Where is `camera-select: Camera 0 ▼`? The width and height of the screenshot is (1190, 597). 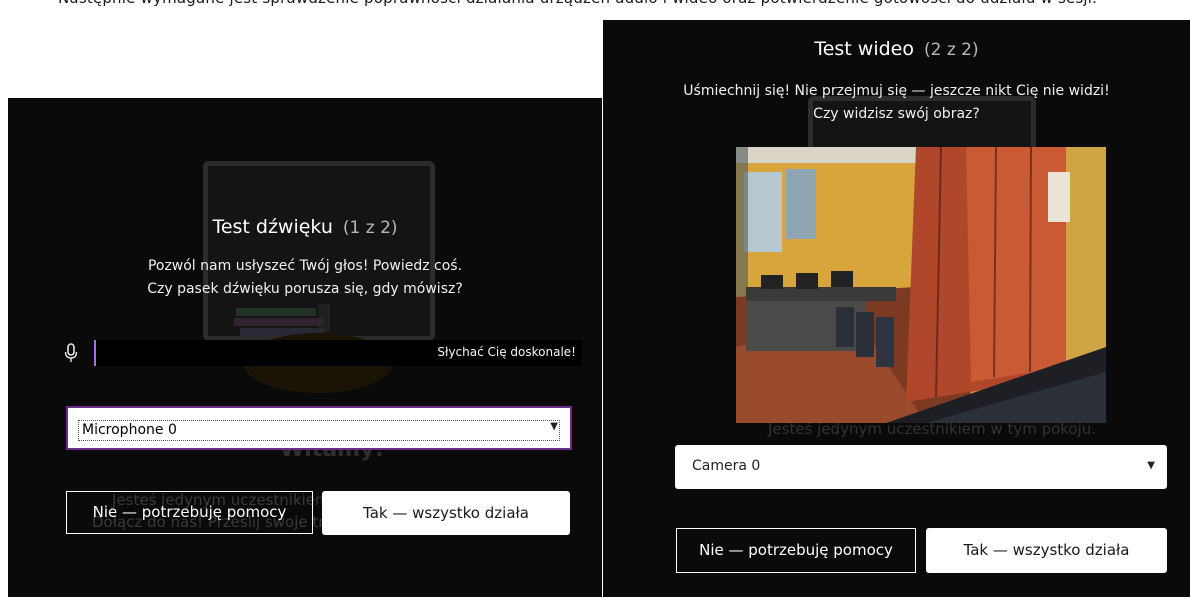
camera-select: Camera 0 ▼ is located at coordinates (921, 467).